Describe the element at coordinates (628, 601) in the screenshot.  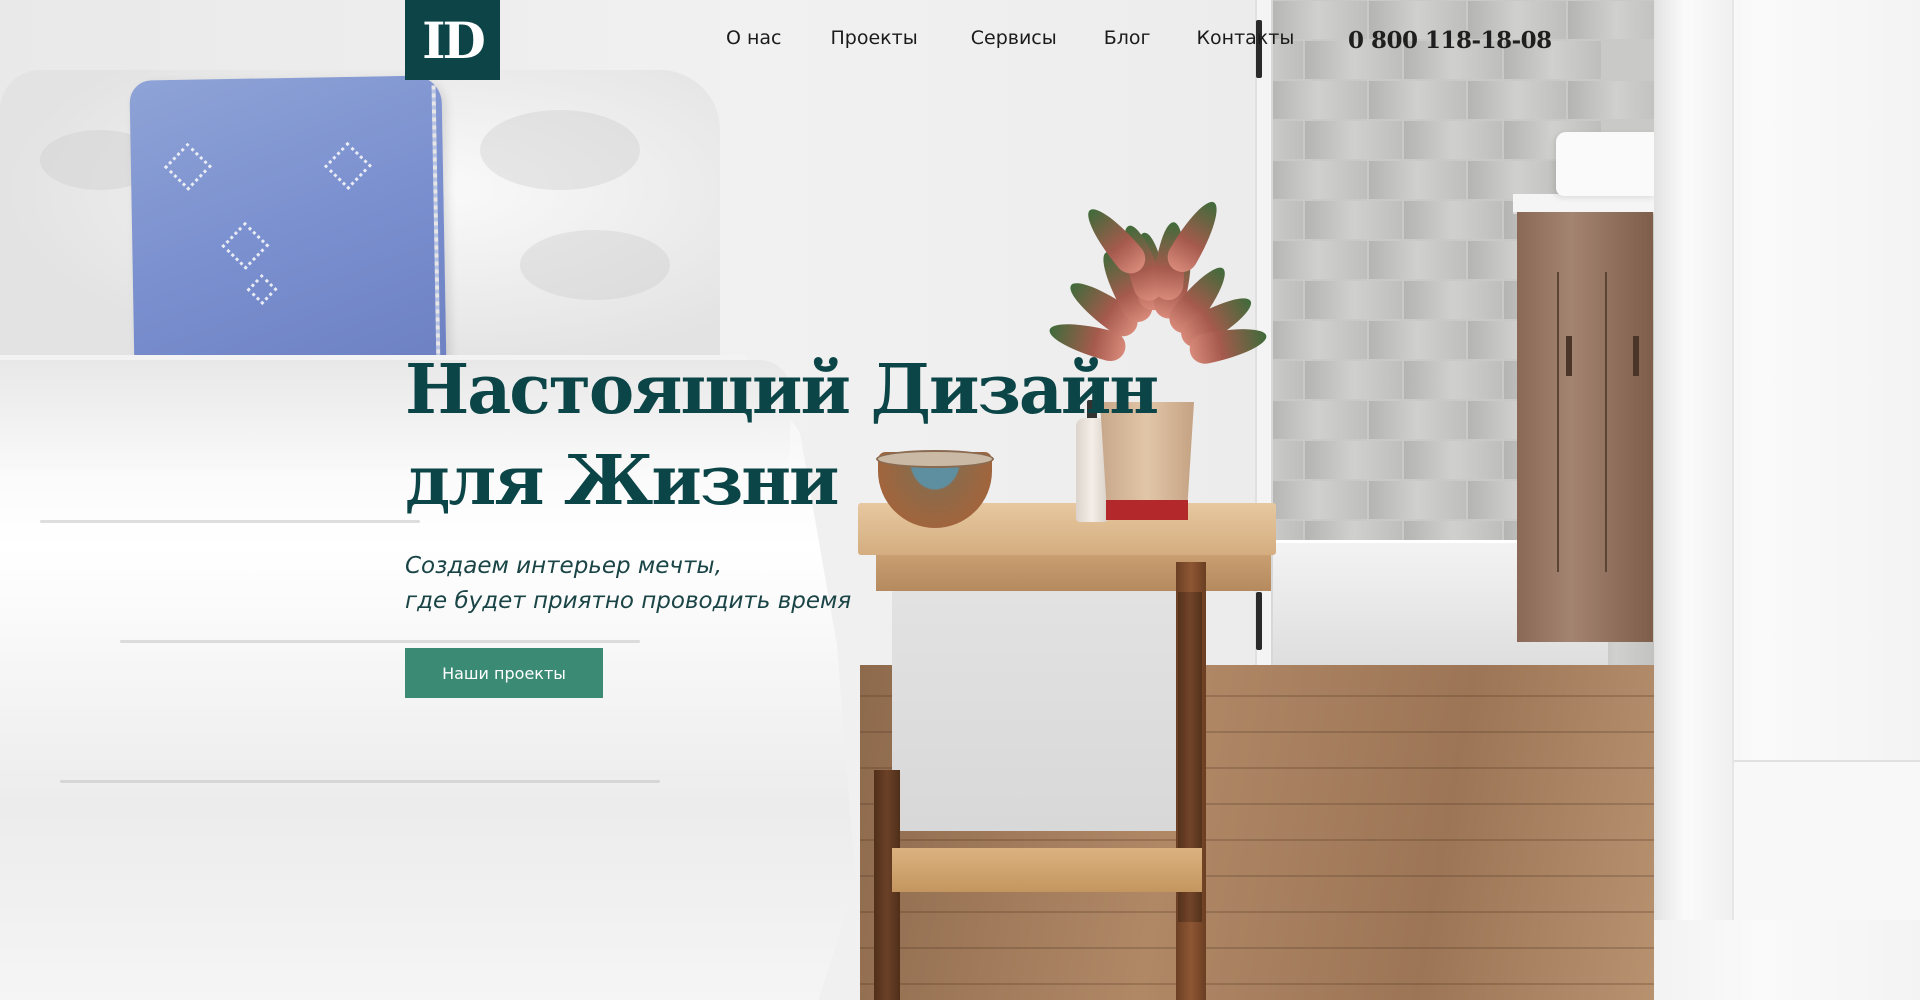
I see `hero-subtitle-line-2: где будет приятно проводить время` at that location.